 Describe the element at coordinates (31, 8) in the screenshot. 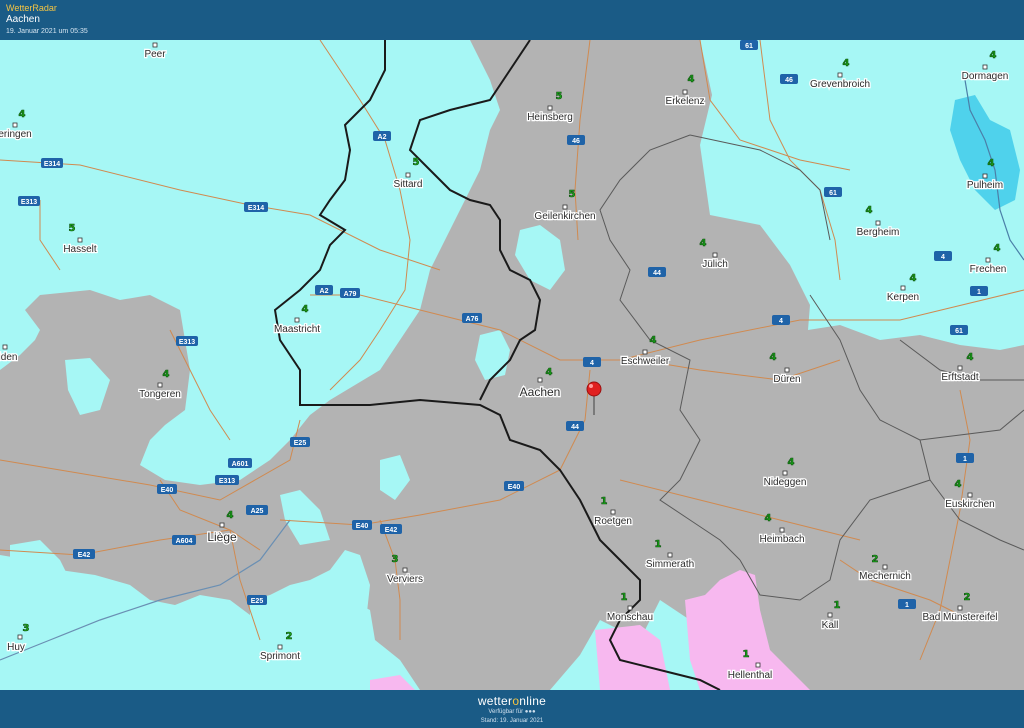

I see `app-brand: WetterRadar` at that location.